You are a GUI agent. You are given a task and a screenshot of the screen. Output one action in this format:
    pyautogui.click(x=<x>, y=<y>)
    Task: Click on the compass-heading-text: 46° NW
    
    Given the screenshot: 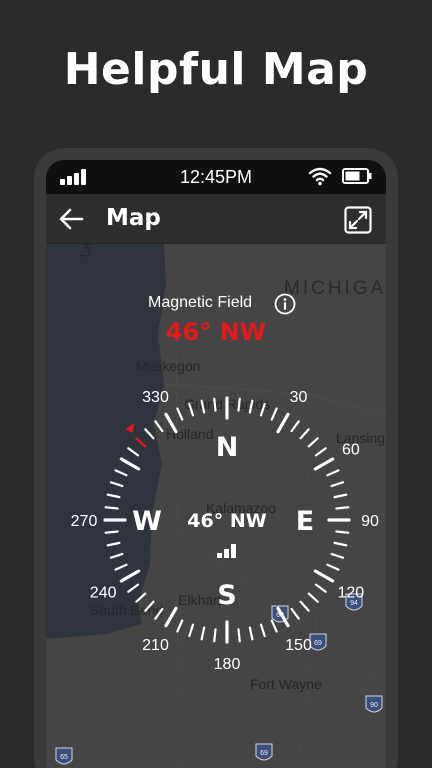 What is the action you would take?
    pyautogui.click(x=226, y=521)
    